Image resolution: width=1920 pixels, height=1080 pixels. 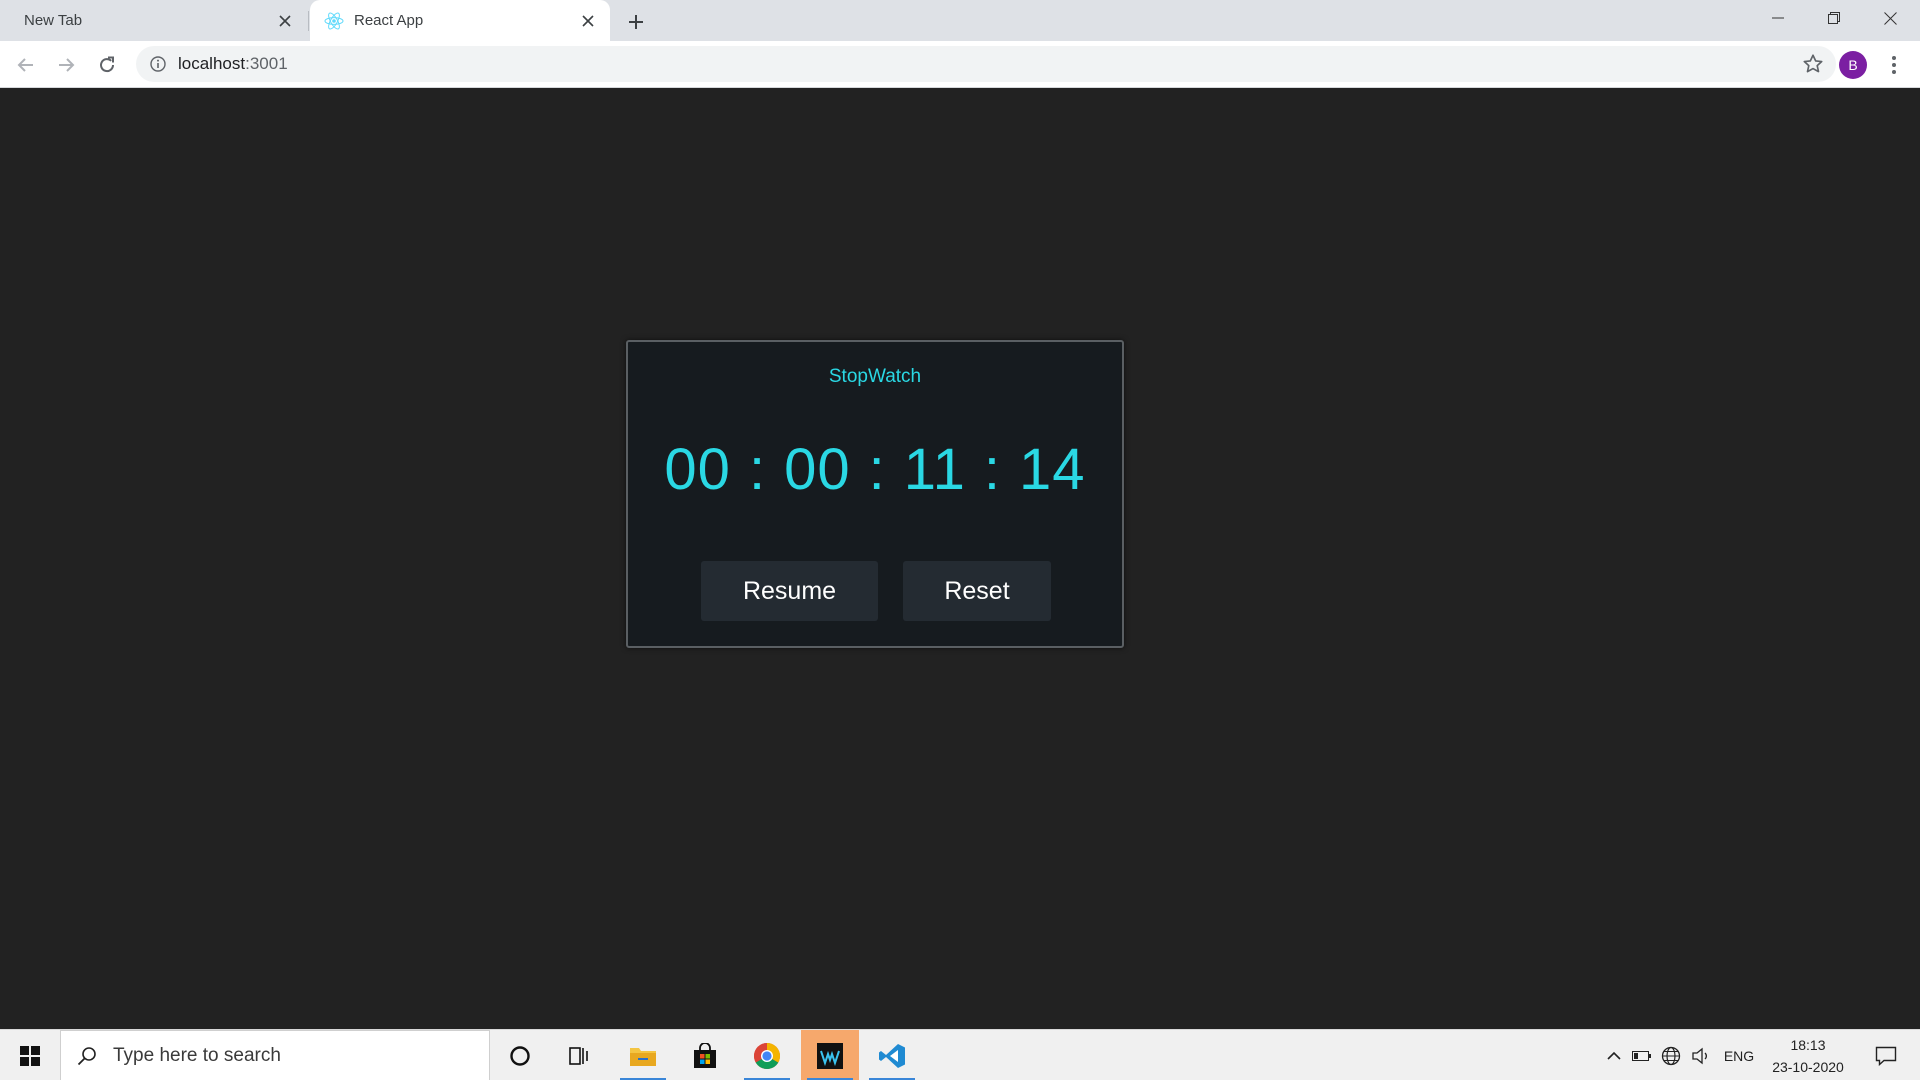 What do you see at coordinates (875, 376) in the screenshot?
I see `stopwatch-title: StopWatch` at bounding box center [875, 376].